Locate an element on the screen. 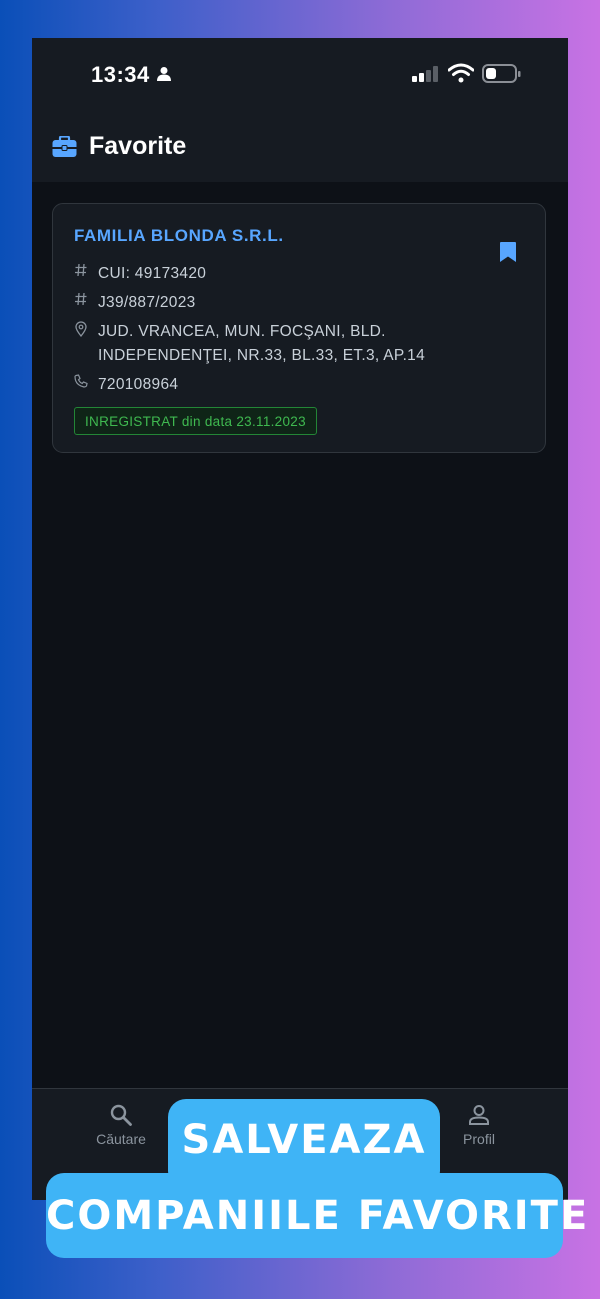 This screenshot has height=1299, width=600. phone-icon is located at coordinates (81, 381).